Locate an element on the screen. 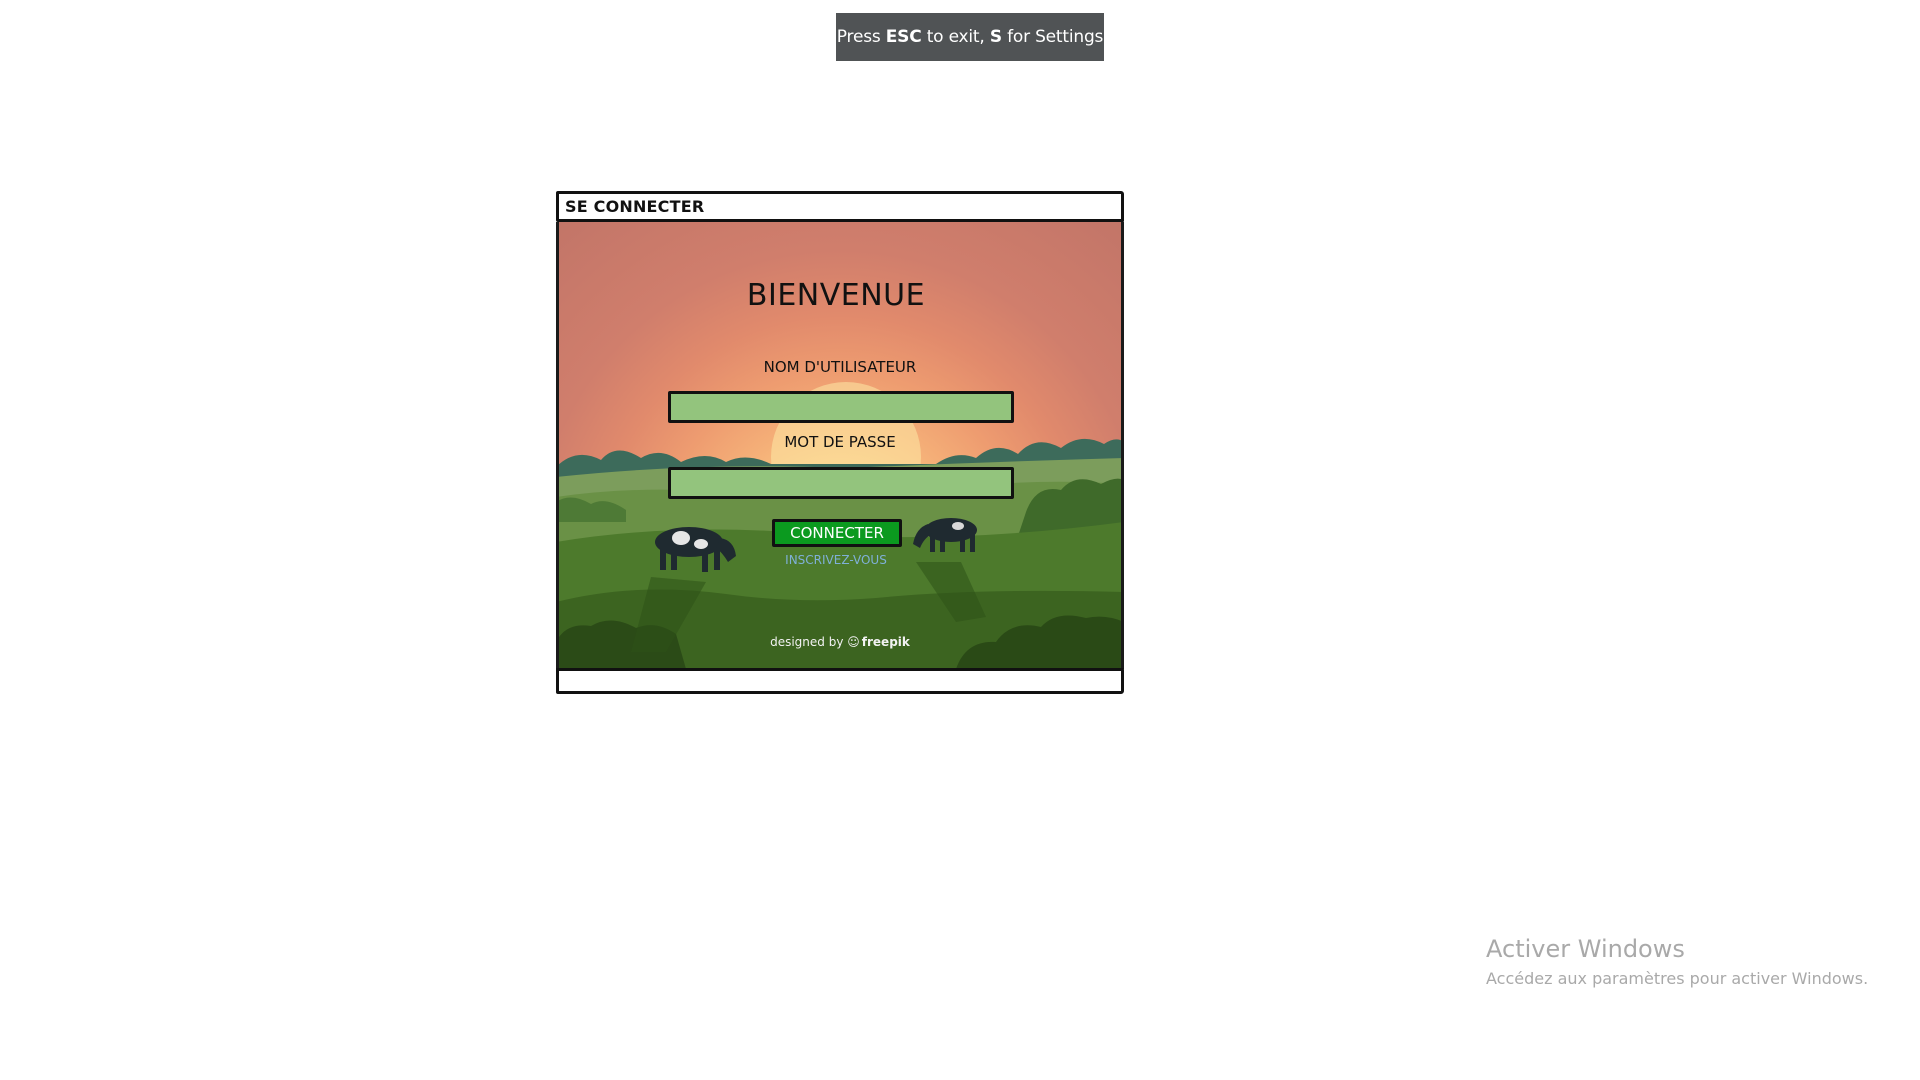 The image size is (1920, 1080). hint-esc-text: to exit, is located at coordinates (955, 37).